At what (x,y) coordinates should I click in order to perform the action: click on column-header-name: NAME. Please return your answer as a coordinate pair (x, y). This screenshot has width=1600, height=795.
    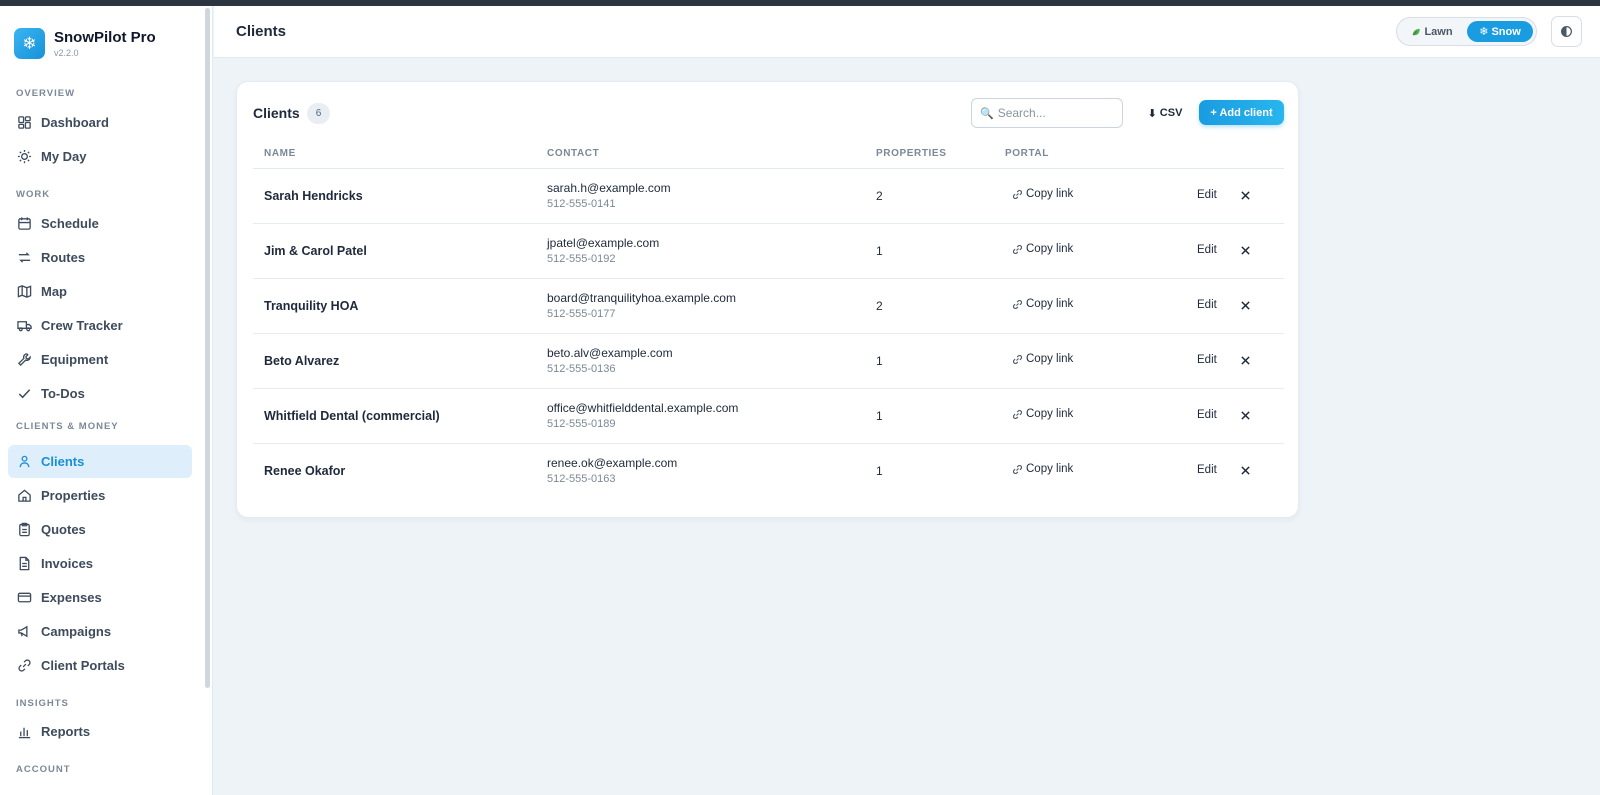
    Looking at the image, I should click on (280, 153).